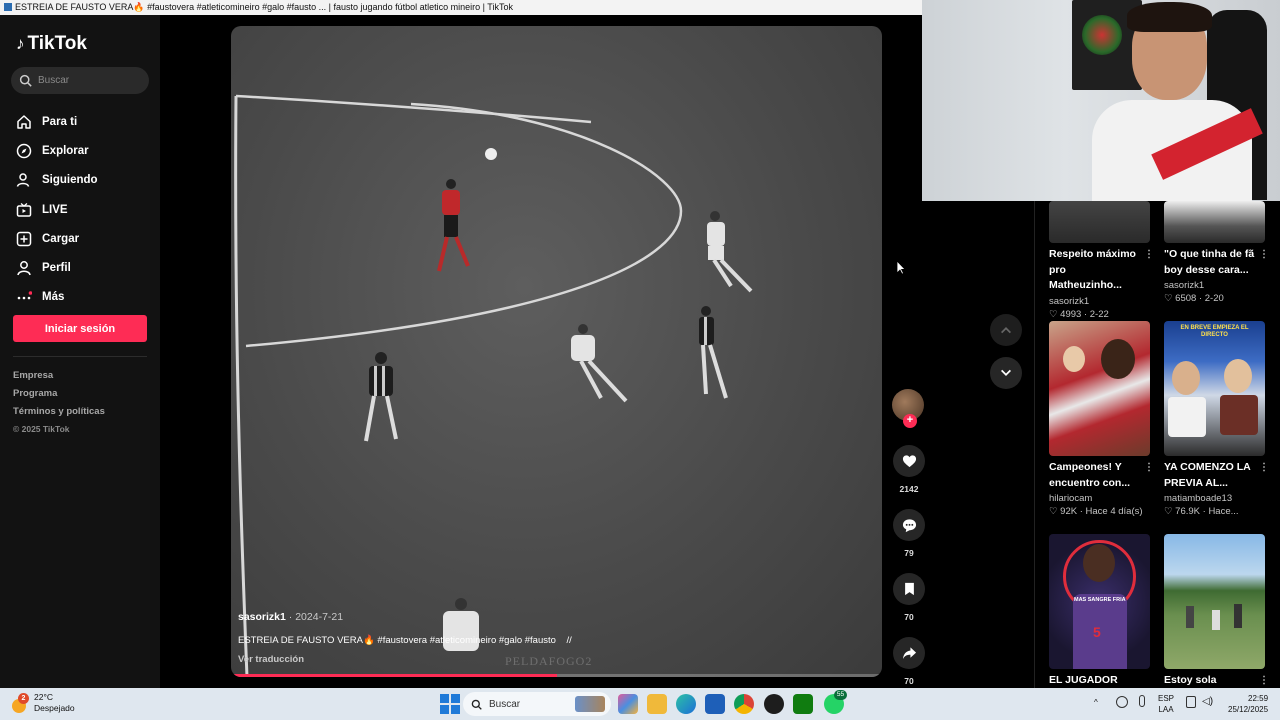  What do you see at coordinates (803, 704) in the screenshot?
I see `xbox-icon` at bounding box center [803, 704].